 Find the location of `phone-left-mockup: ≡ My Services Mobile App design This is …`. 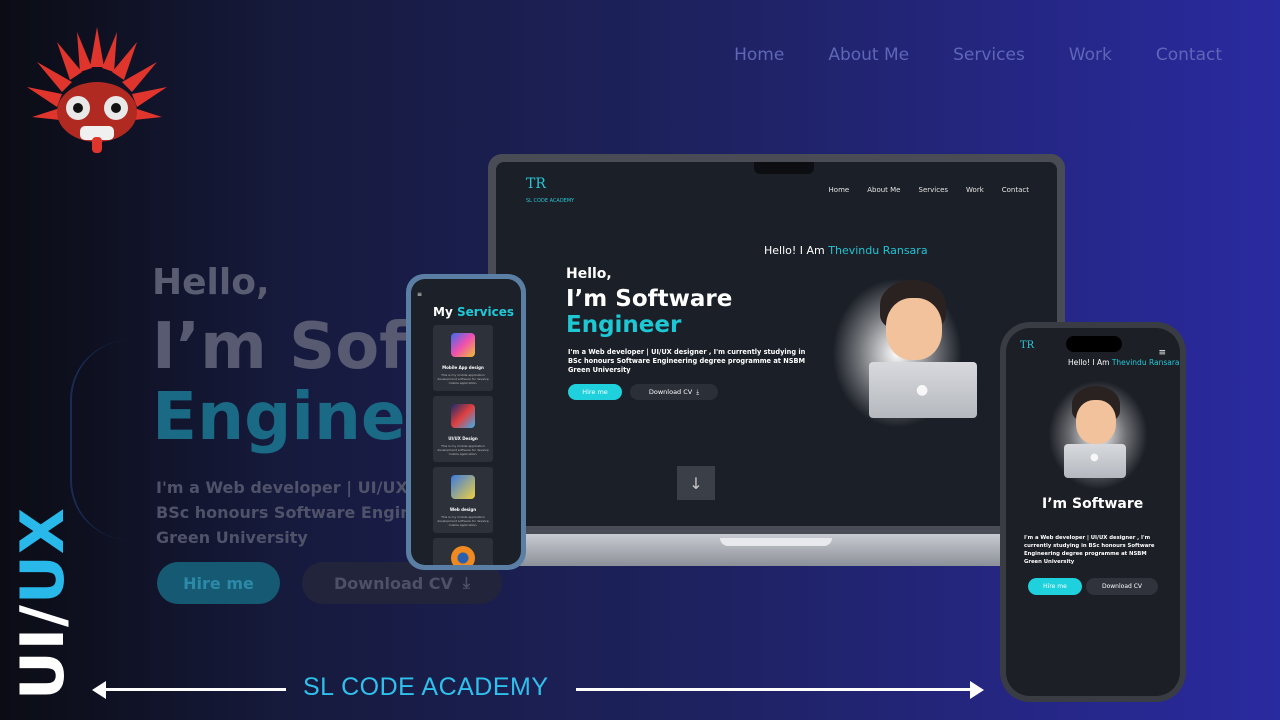

phone-left-mockup: ≡ My Services Mobile App design This is … is located at coordinates (466, 422).